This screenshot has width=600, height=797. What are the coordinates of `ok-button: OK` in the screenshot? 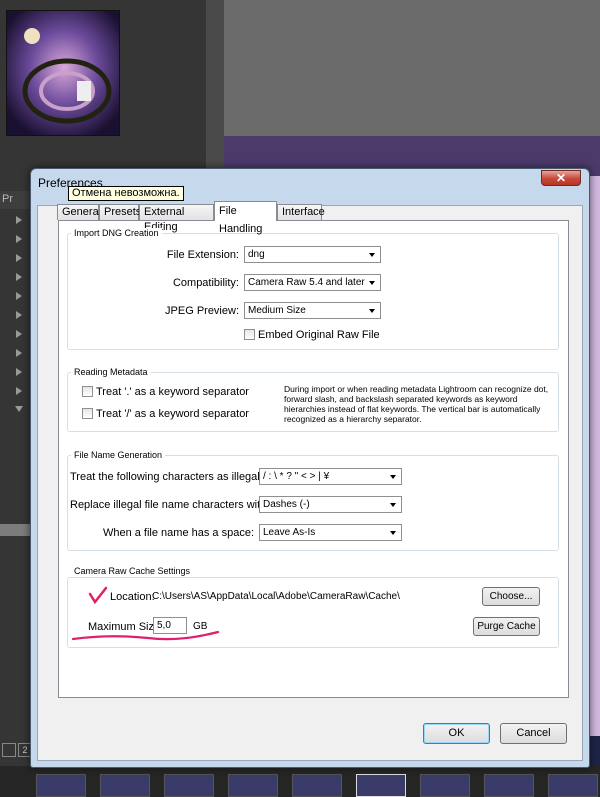 It's located at (456, 733).